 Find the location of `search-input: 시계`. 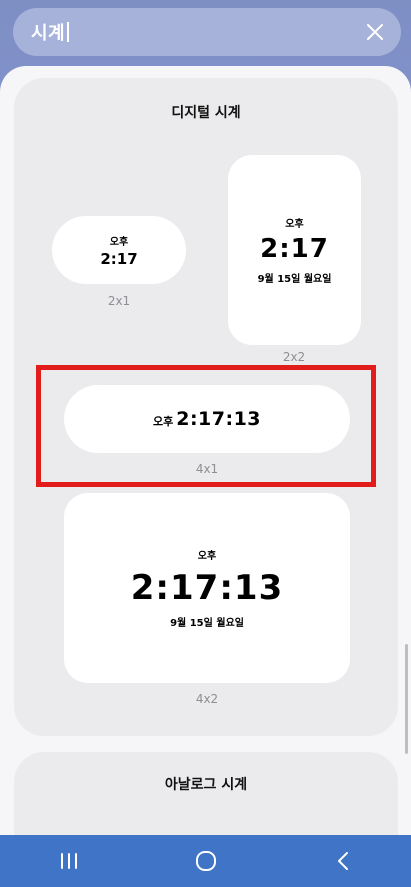

search-input: 시계 is located at coordinates (48, 32).